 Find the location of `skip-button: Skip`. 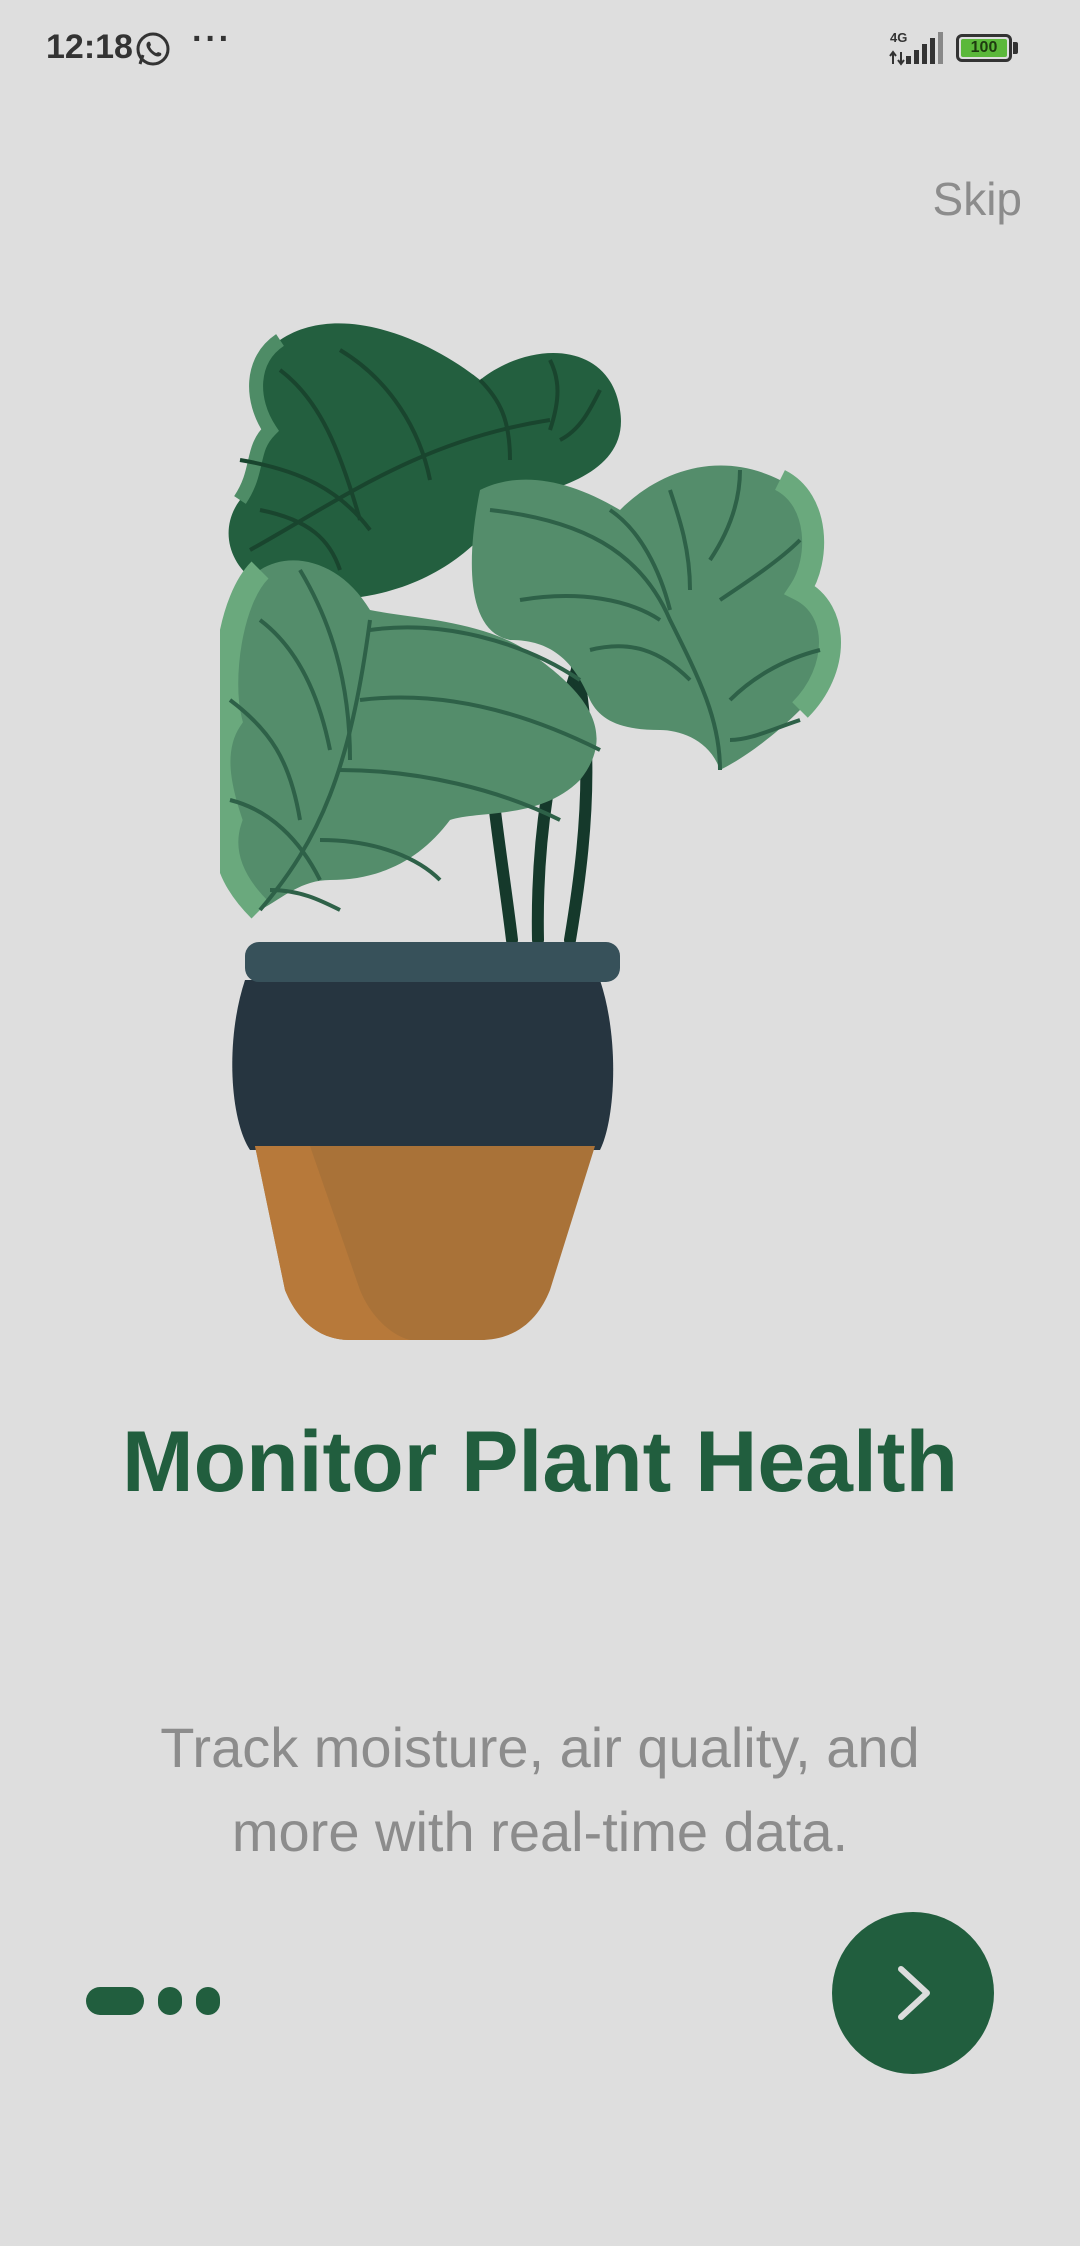

skip-button: Skip is located at coordinates (977, 199).